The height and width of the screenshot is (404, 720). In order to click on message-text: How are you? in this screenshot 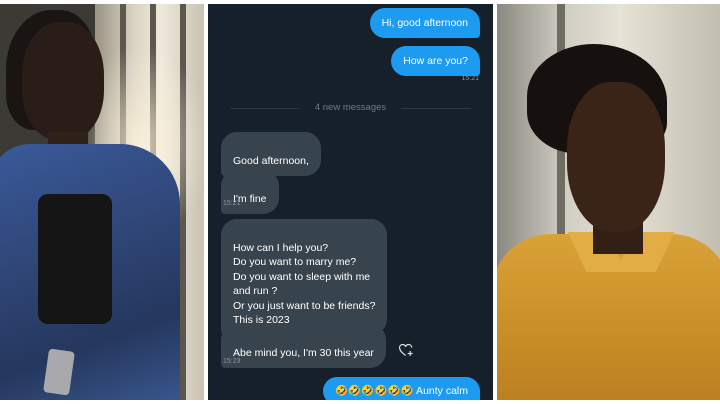, I will do `click(435, 61)`.